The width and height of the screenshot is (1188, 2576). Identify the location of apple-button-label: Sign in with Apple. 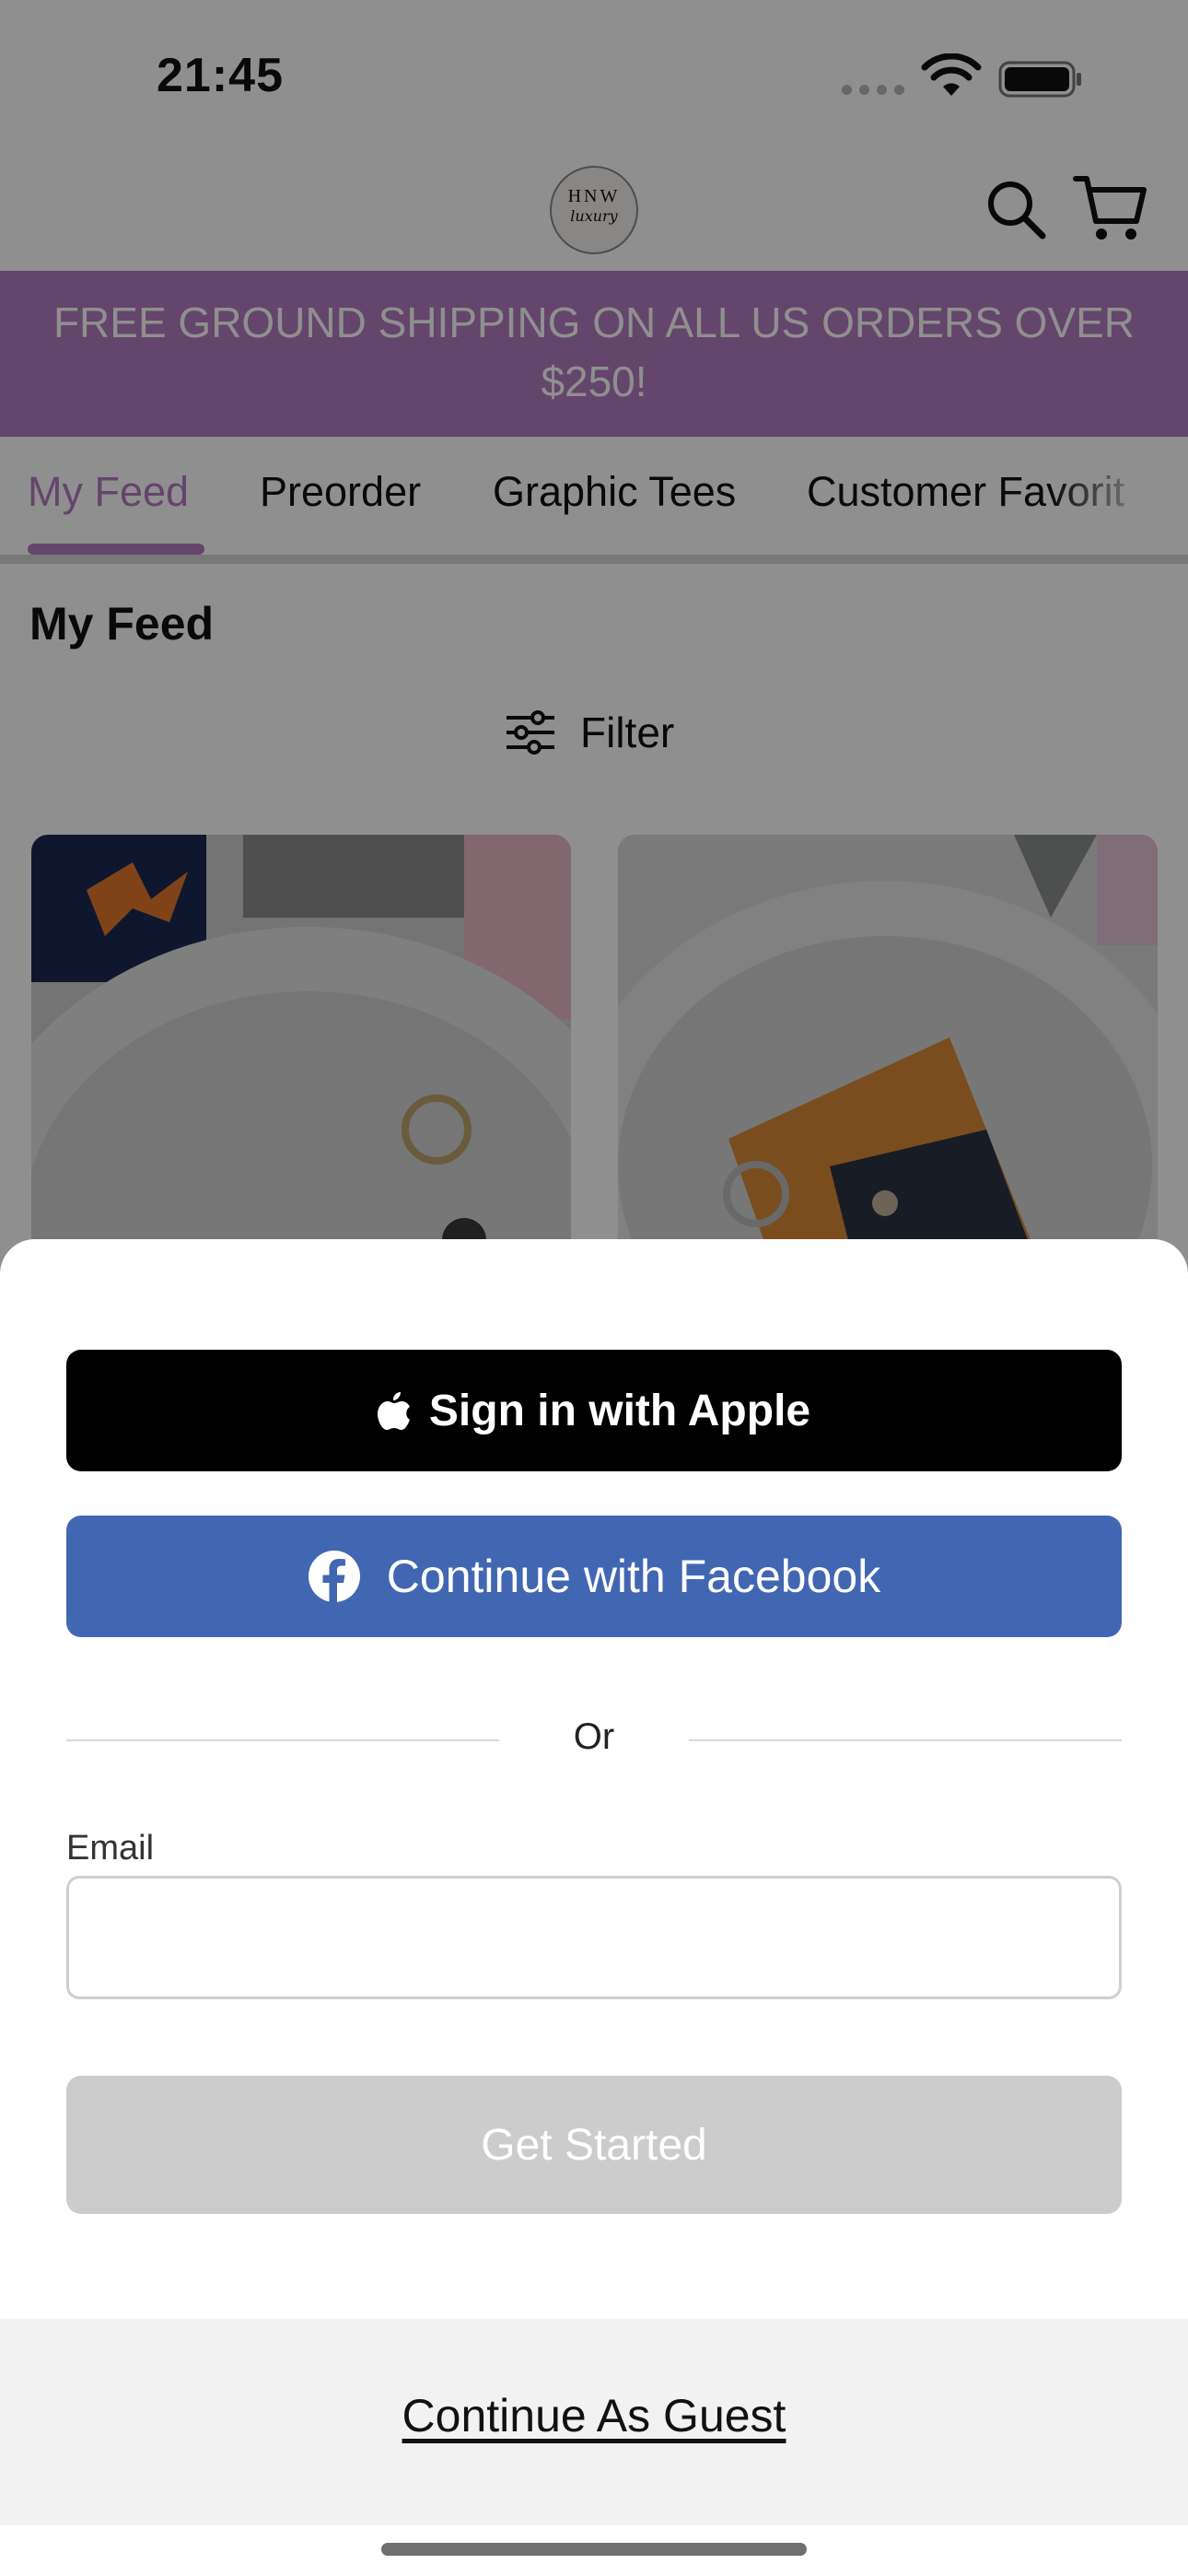
(620, 1410).